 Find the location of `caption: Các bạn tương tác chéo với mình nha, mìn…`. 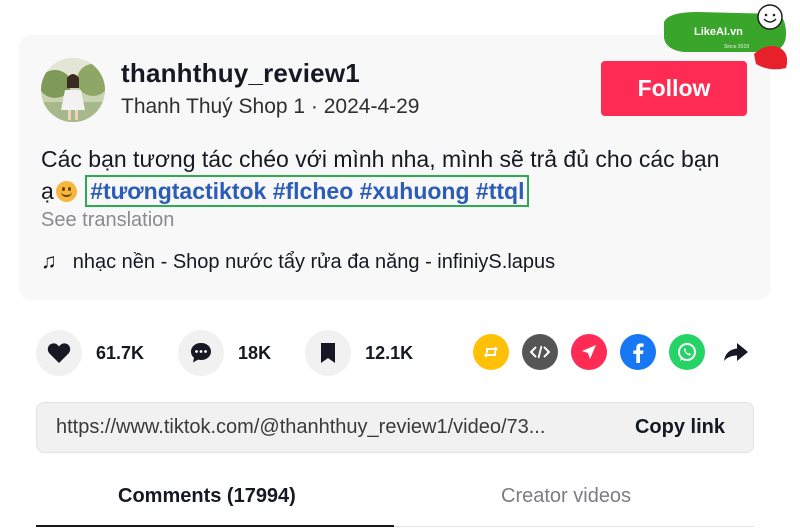

caption: Các bạn tương tác chéo với mình nha, mìn… is located at coordinates (386, 175).